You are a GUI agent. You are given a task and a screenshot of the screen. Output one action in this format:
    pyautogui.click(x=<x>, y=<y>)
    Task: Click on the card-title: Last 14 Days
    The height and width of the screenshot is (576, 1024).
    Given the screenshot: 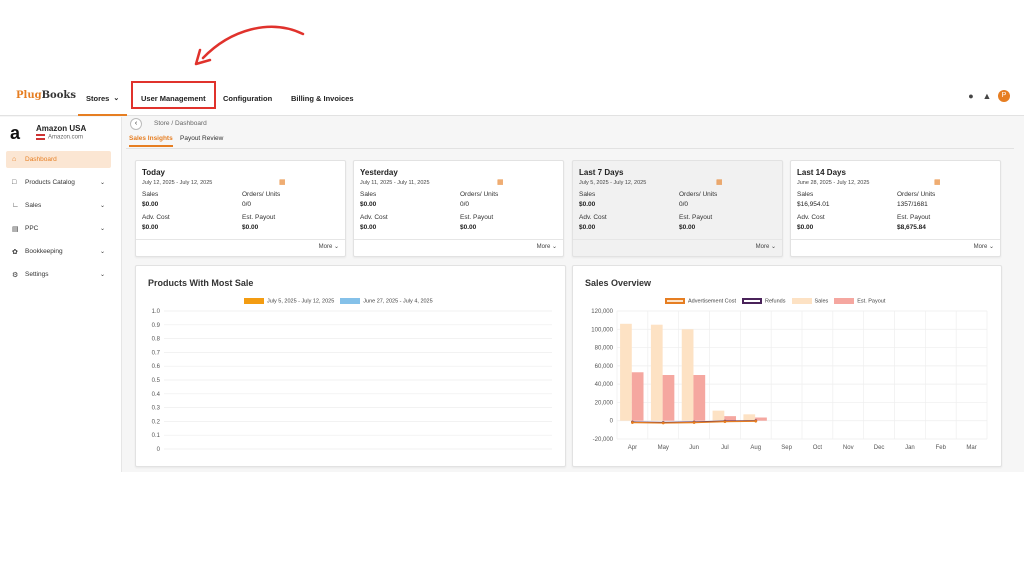 What is the action you would take?
    pyautogui.click(x=821, y=172)
    